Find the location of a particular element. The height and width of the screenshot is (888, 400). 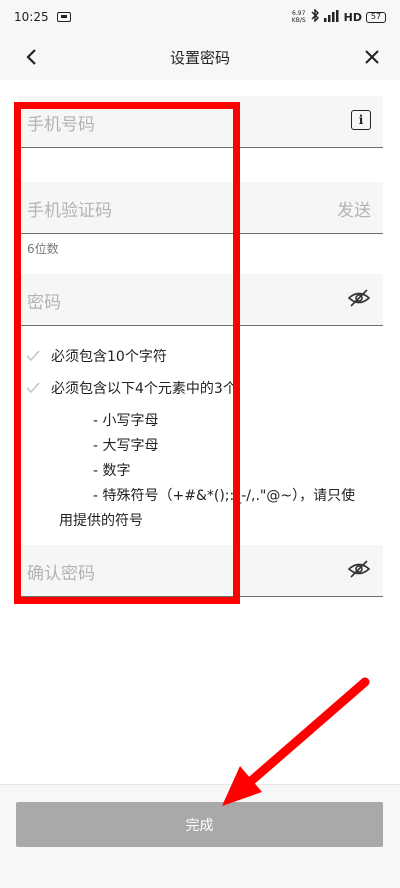

close-button is located at coordinates (372, 57).